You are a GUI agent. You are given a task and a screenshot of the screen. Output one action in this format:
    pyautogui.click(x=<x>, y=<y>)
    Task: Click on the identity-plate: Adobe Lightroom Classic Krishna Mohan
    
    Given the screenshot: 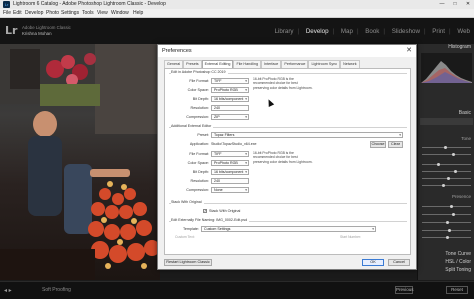 What is the action you would take?
    pyautogui.click(x=46, y=30)
    